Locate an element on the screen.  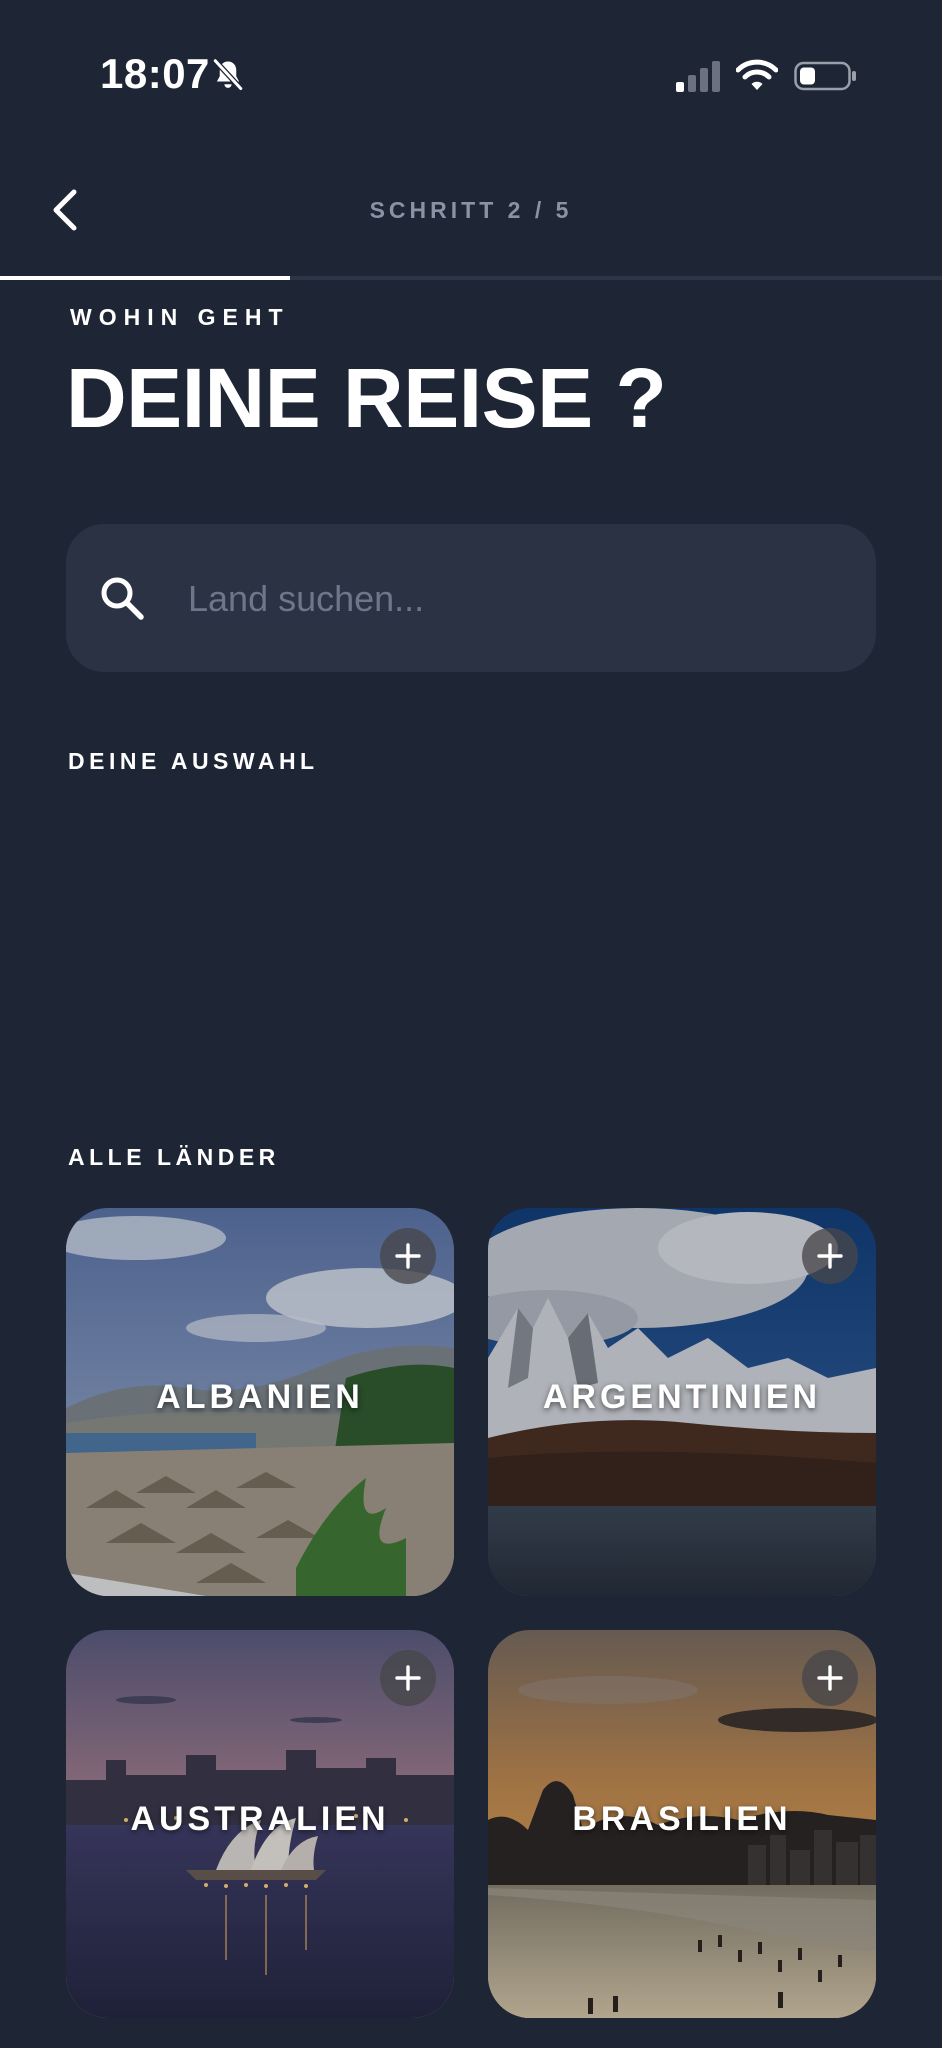
status-time: 18:07 is located at coordinates (155, 73).